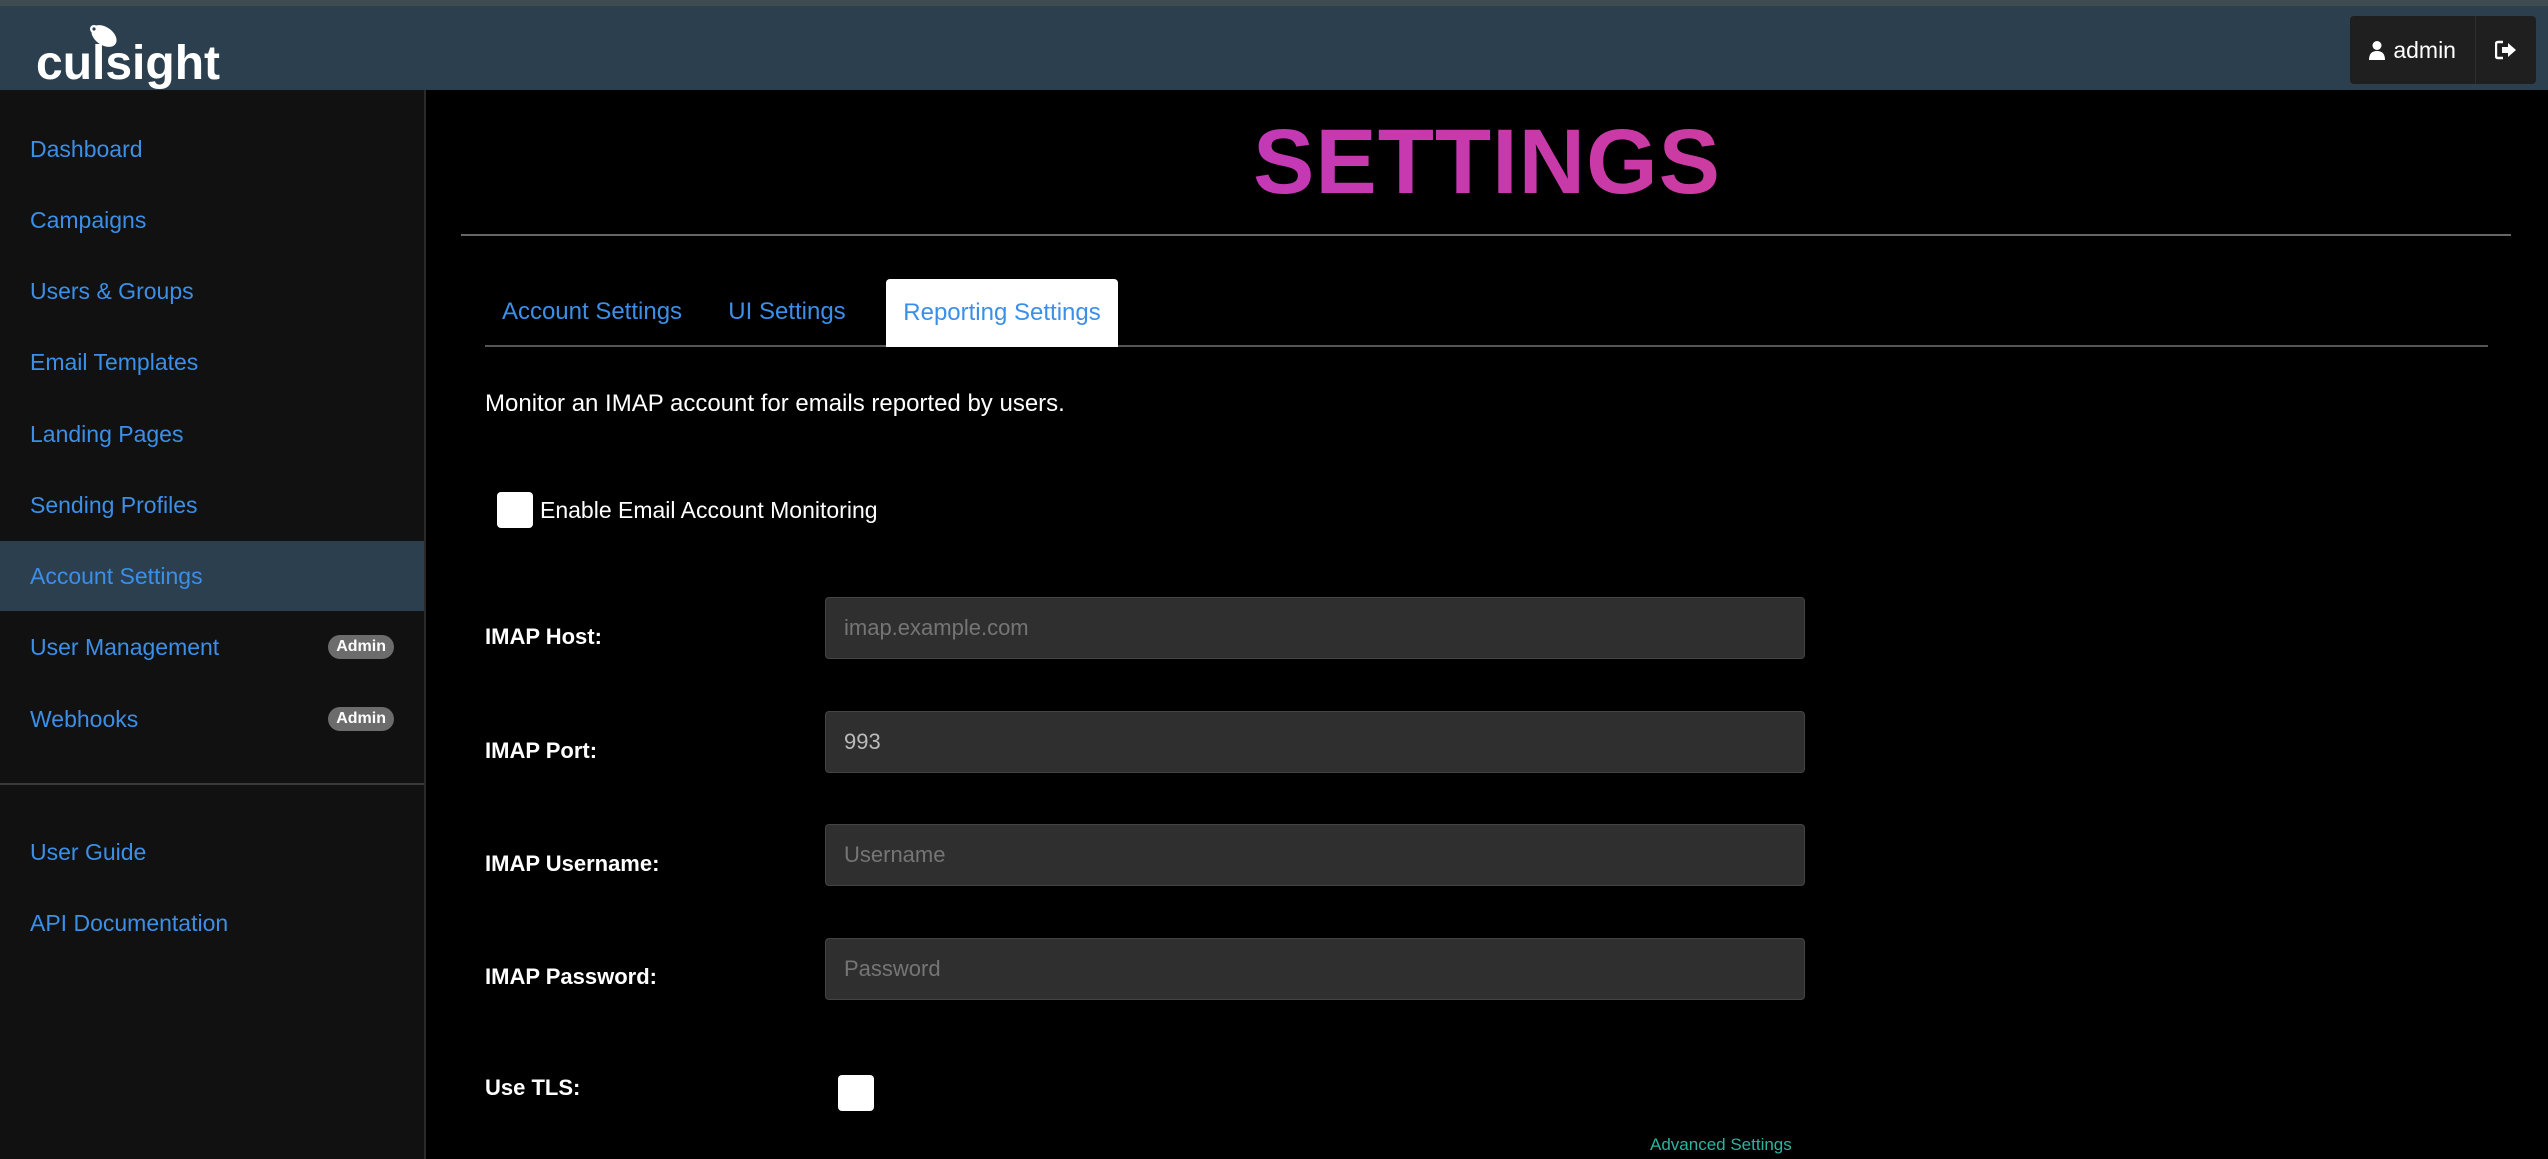 This screenshot has width=2548, height=1159. I want to click on user-menu: admin, so click(2443, 50).